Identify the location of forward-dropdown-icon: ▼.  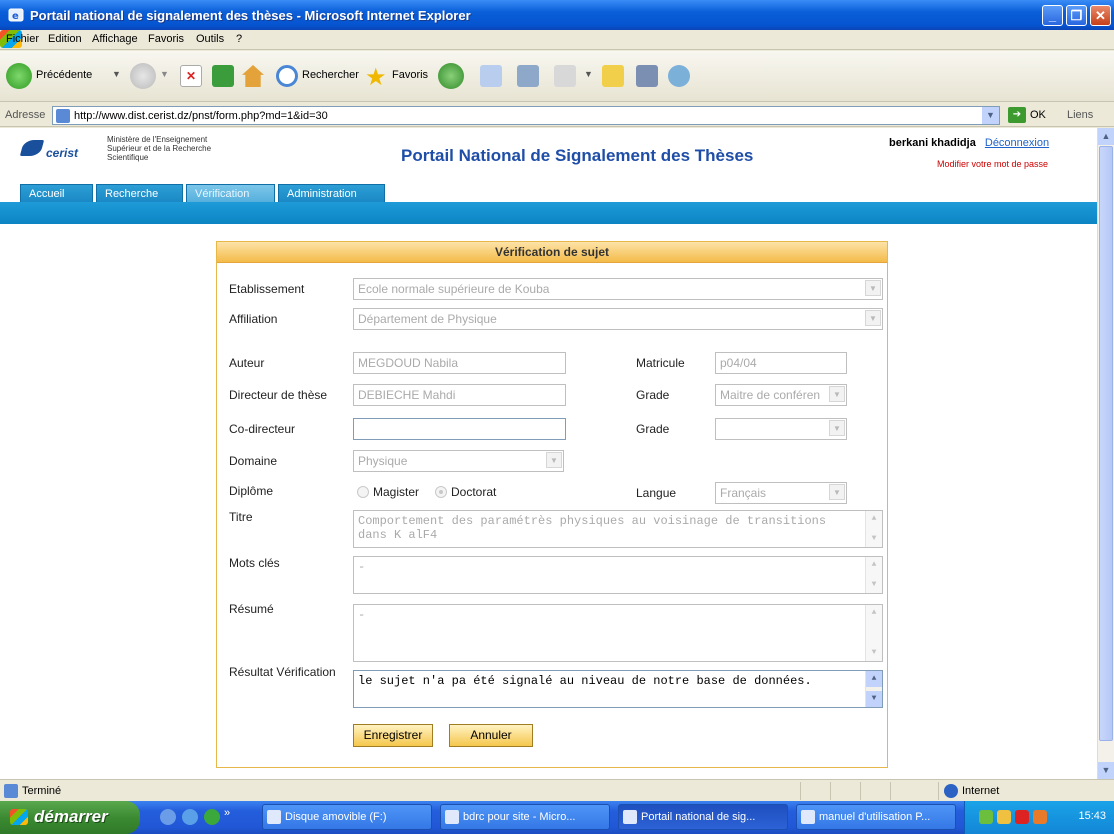
(164, 74).